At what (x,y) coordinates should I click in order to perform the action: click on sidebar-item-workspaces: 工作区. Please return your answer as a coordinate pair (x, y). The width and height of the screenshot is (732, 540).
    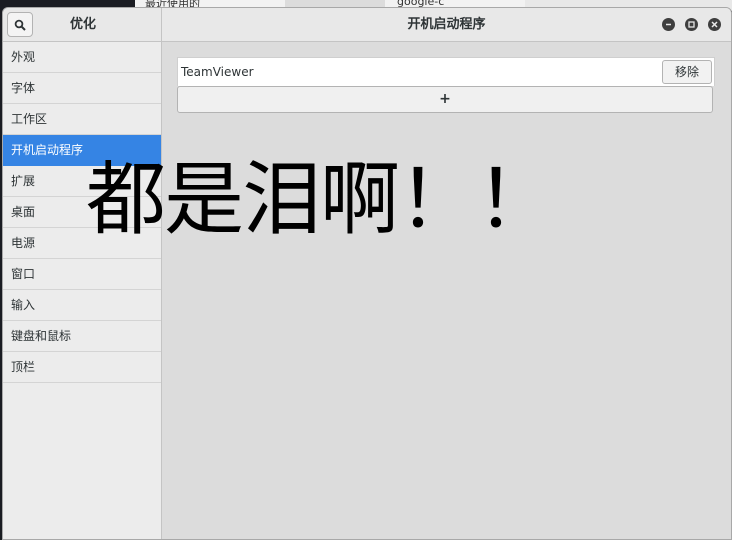
    Looking at the image, I should click on (82, 119).